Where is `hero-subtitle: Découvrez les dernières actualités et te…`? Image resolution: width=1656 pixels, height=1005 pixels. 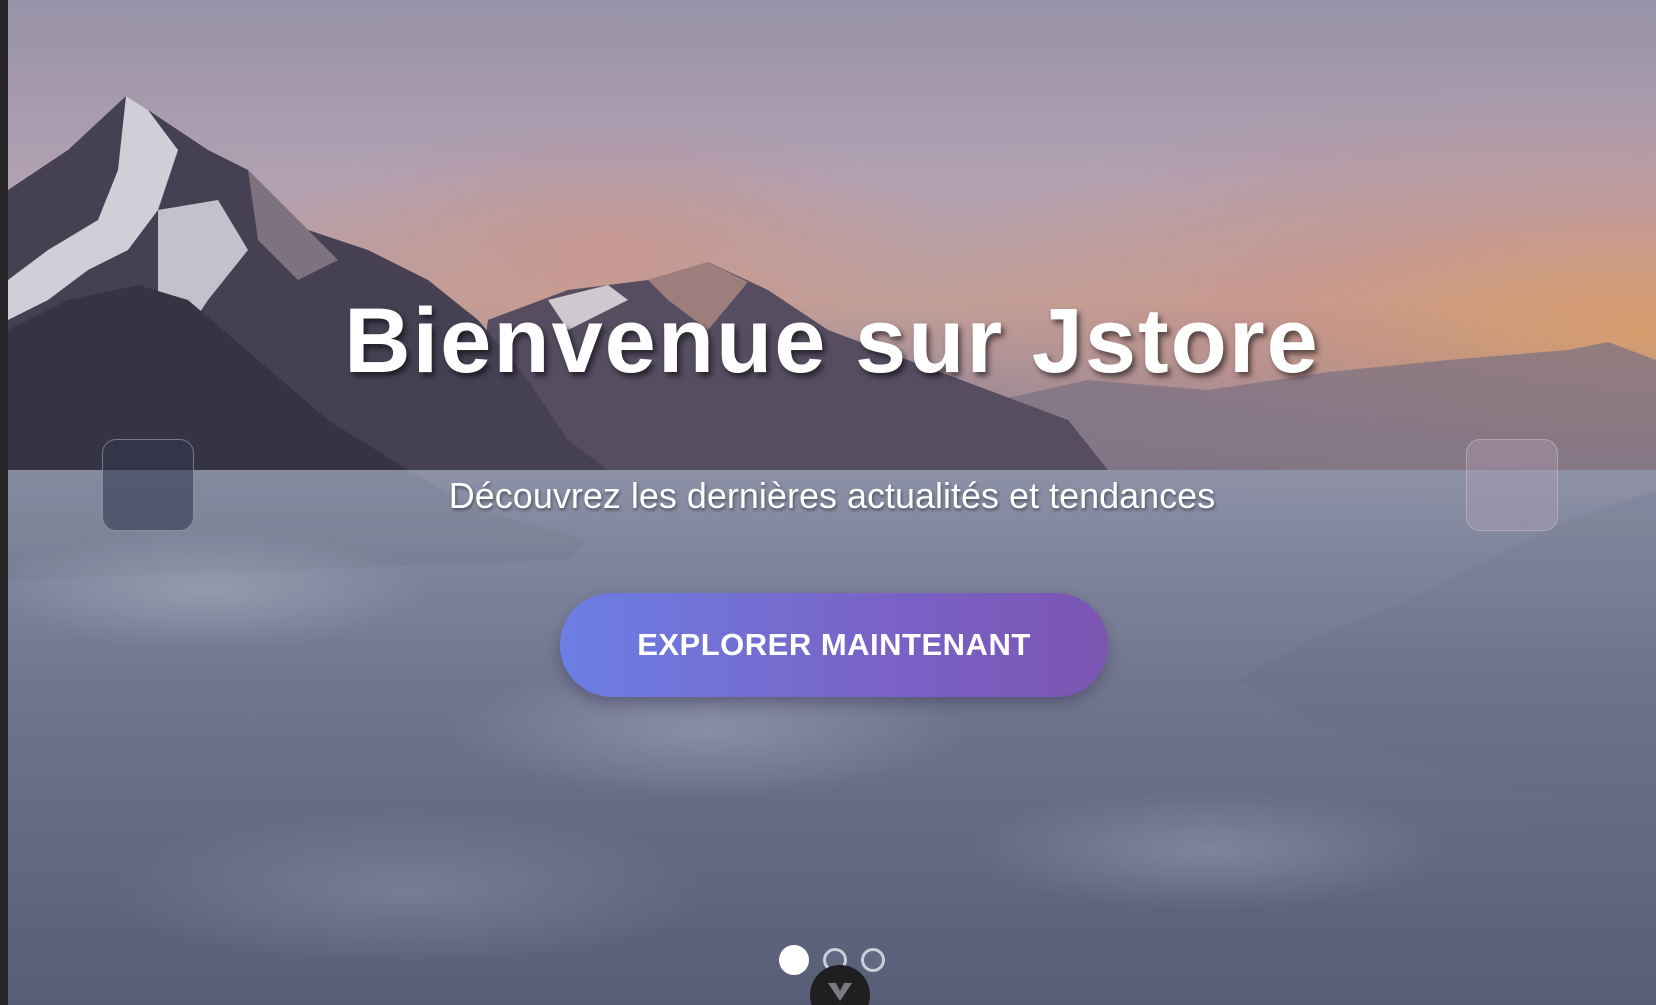
hero-subtitle: Découvrez les dernières actualités et te… is located at coordinates (832, 495).